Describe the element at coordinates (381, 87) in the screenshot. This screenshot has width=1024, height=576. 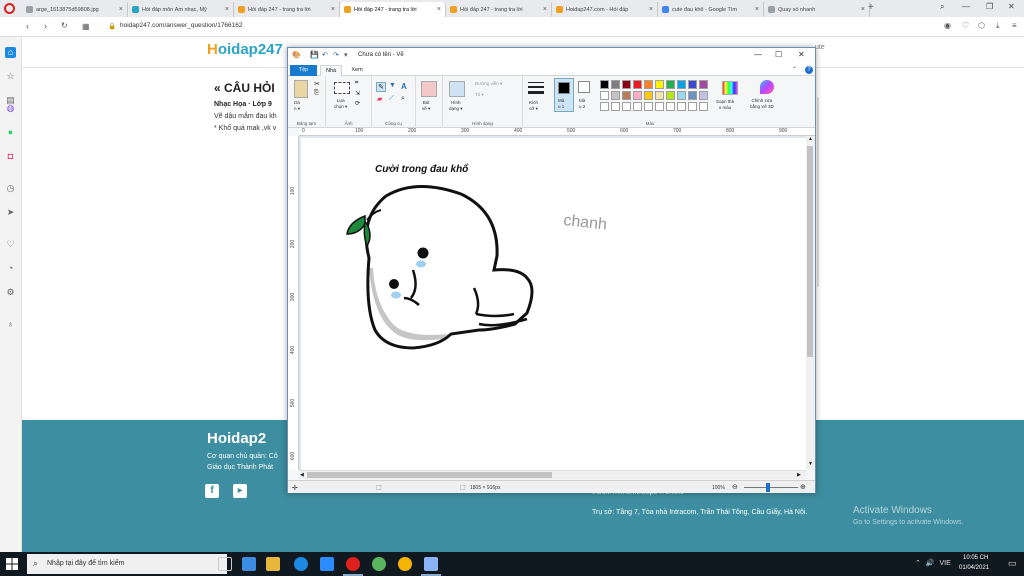
I see `pencil-icon: ✎` at that location.